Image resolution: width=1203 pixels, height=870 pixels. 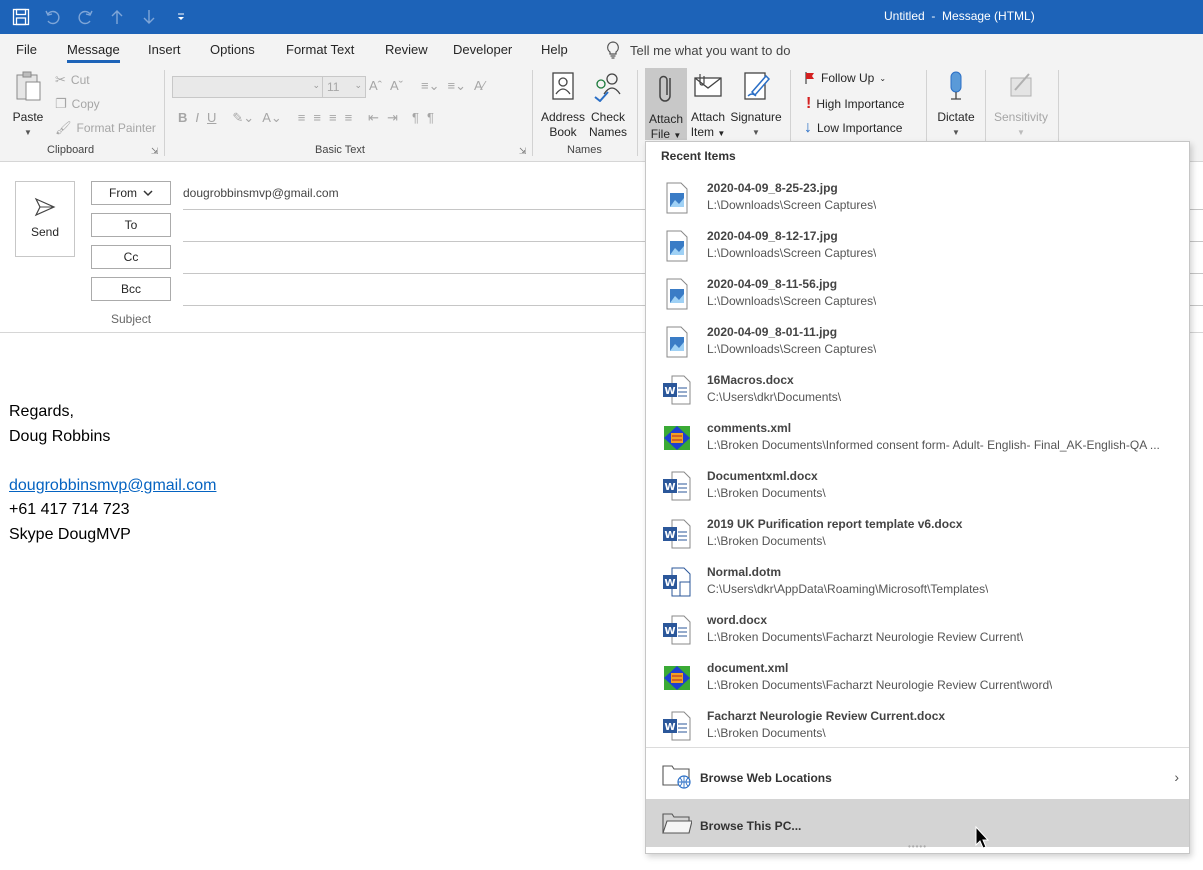 What do you see at coordinates (248, 87) in the screenshot?
I see `font-name-combo: ⌄` at bounding box center [248, 87].